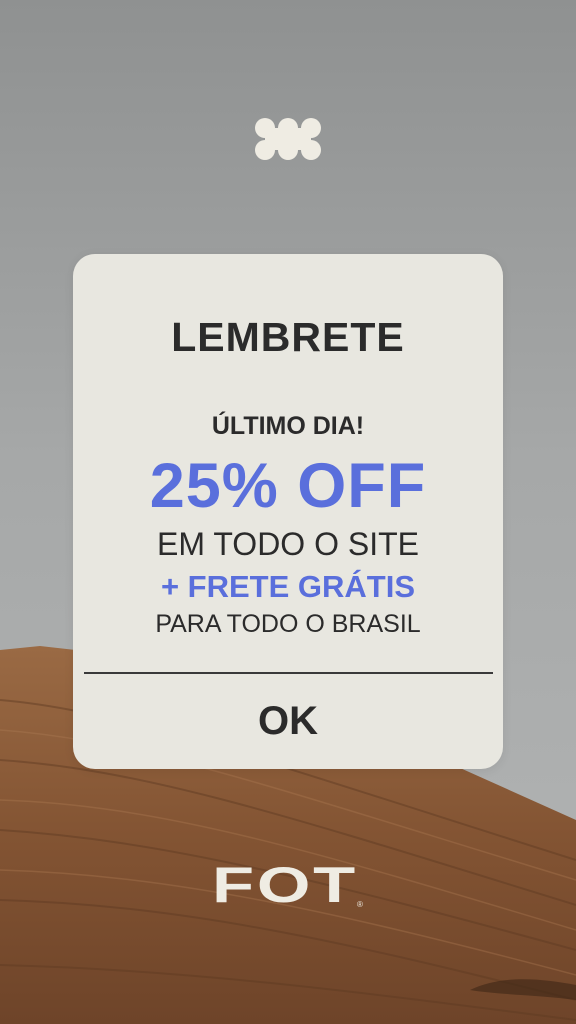 This screenshot has height=1024, width=576. Describe the element at coordinates (288, 426) in the screenshot. I see `last-day-label: ÚLTIMO DIA!` at that location.